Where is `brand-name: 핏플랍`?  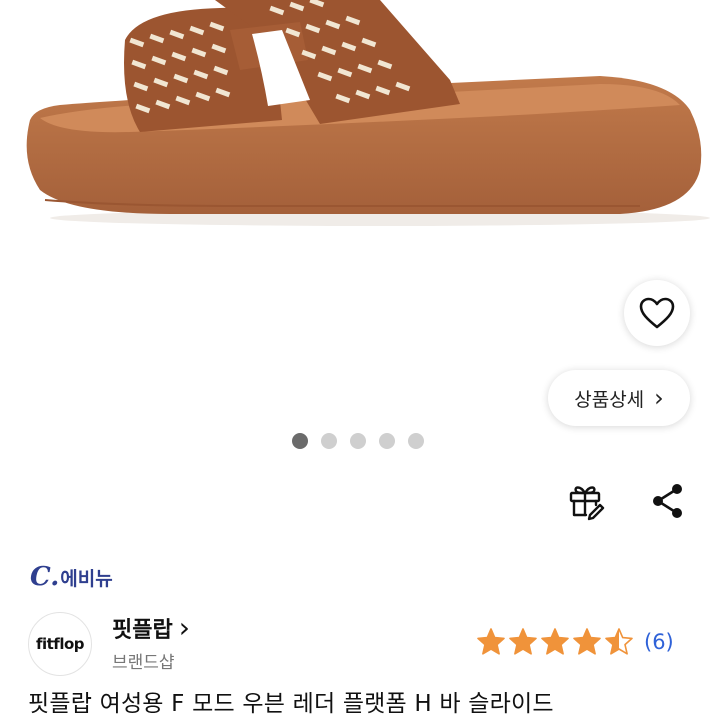
brand-name: 핏플랍 is located at coordinates (142, 630).